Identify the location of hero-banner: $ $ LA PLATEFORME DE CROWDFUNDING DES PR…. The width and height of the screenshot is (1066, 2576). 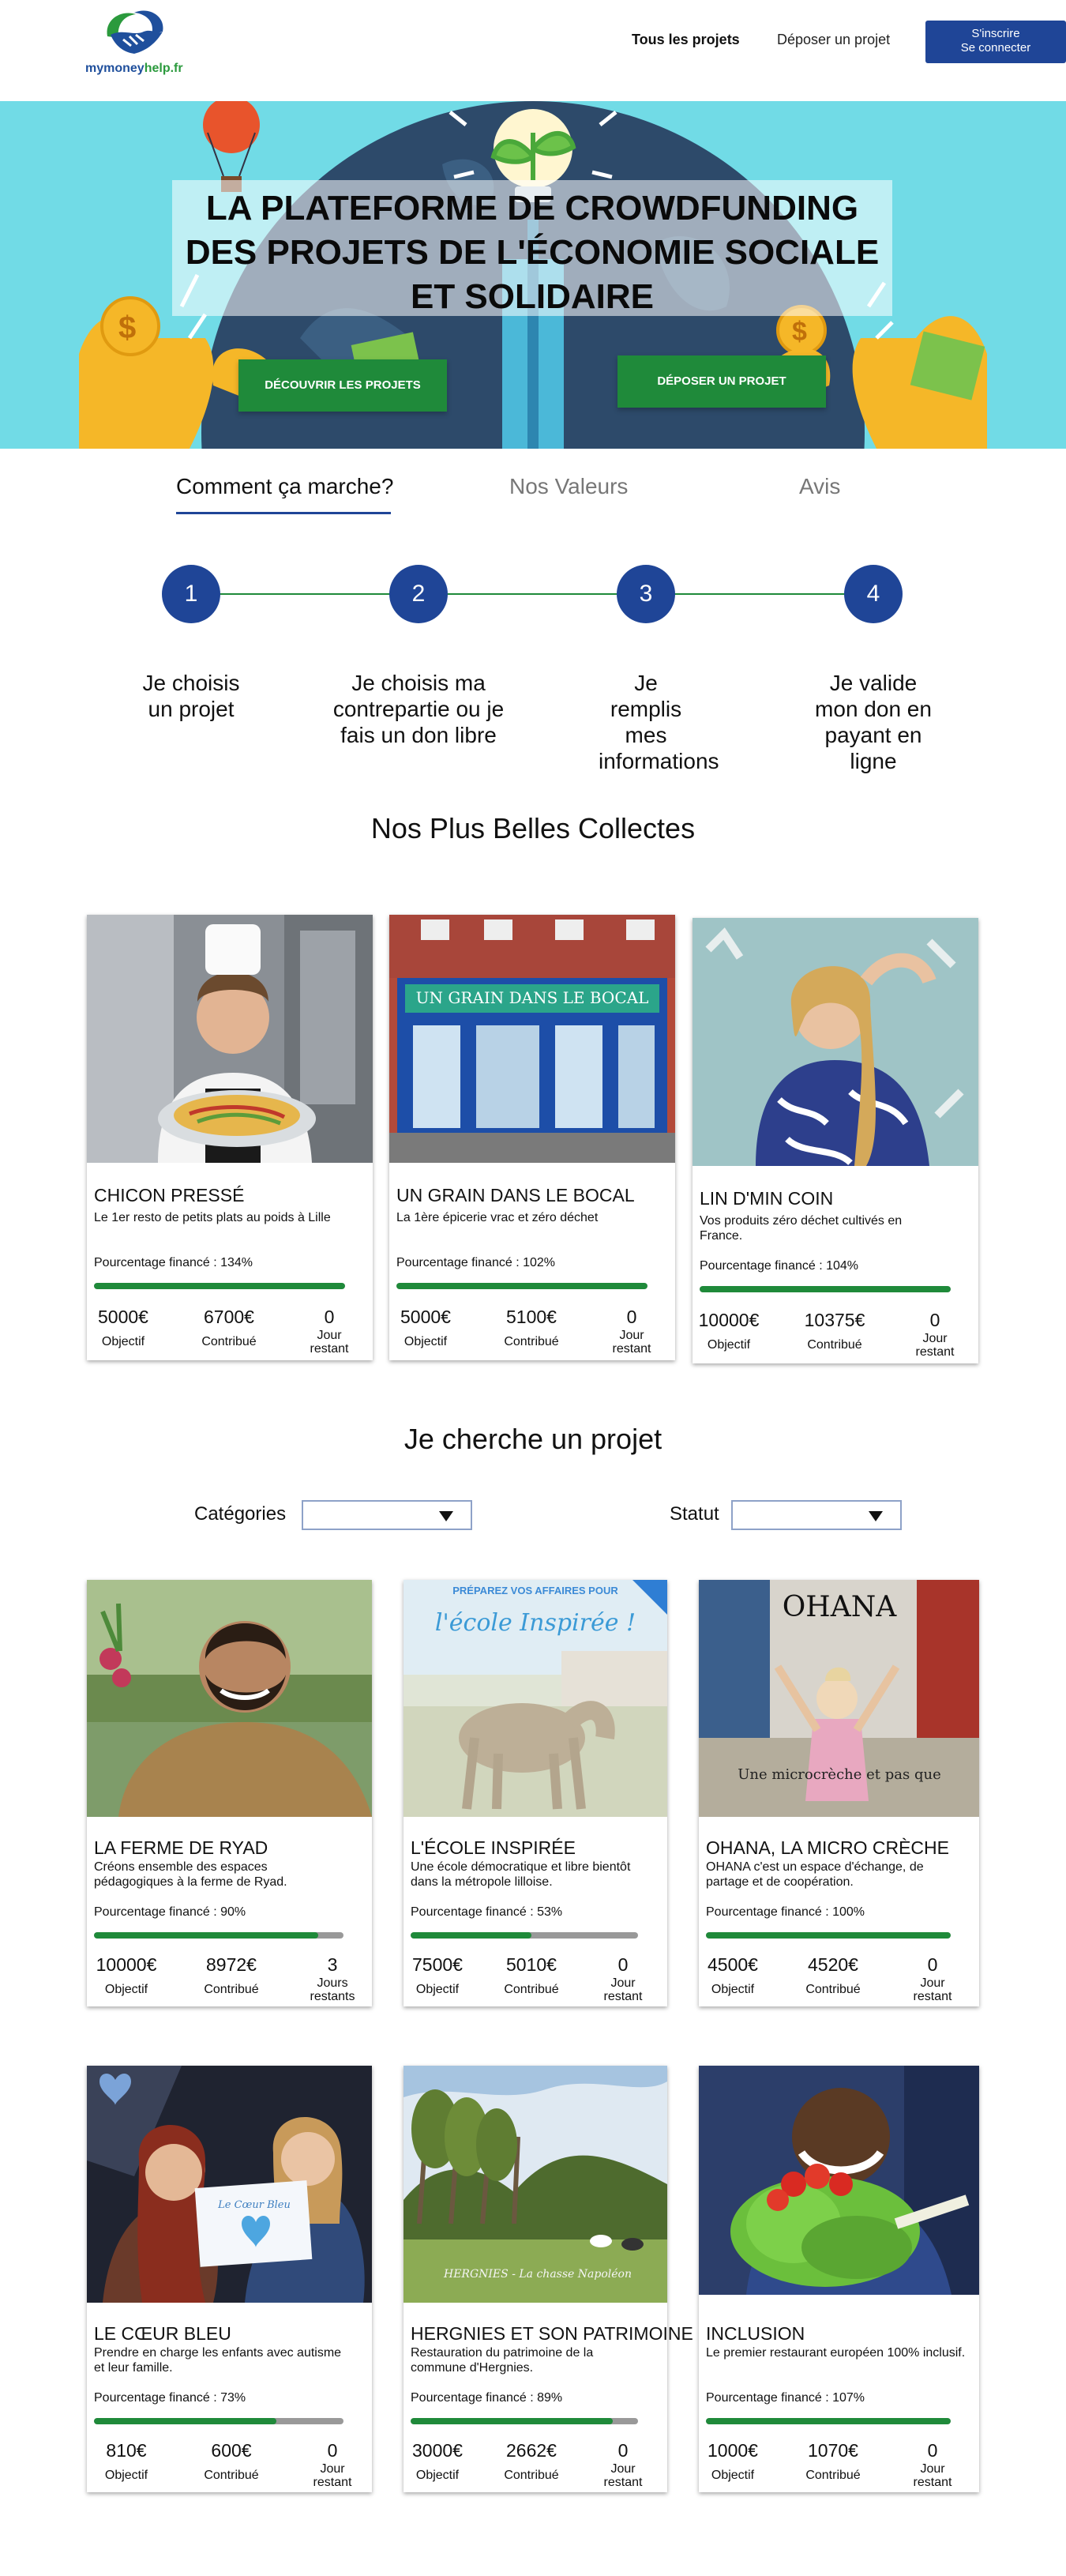
(533, 275).